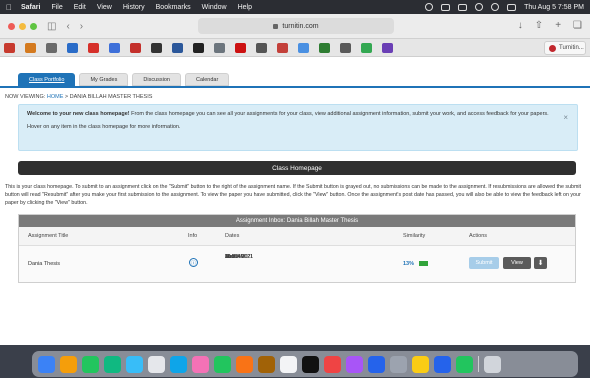 The height and width of the screenshot is (378, 590). What do you see at coordinates (429, 7) in the screenshot?
I see `record-icon` at bounding box center [429, 7].